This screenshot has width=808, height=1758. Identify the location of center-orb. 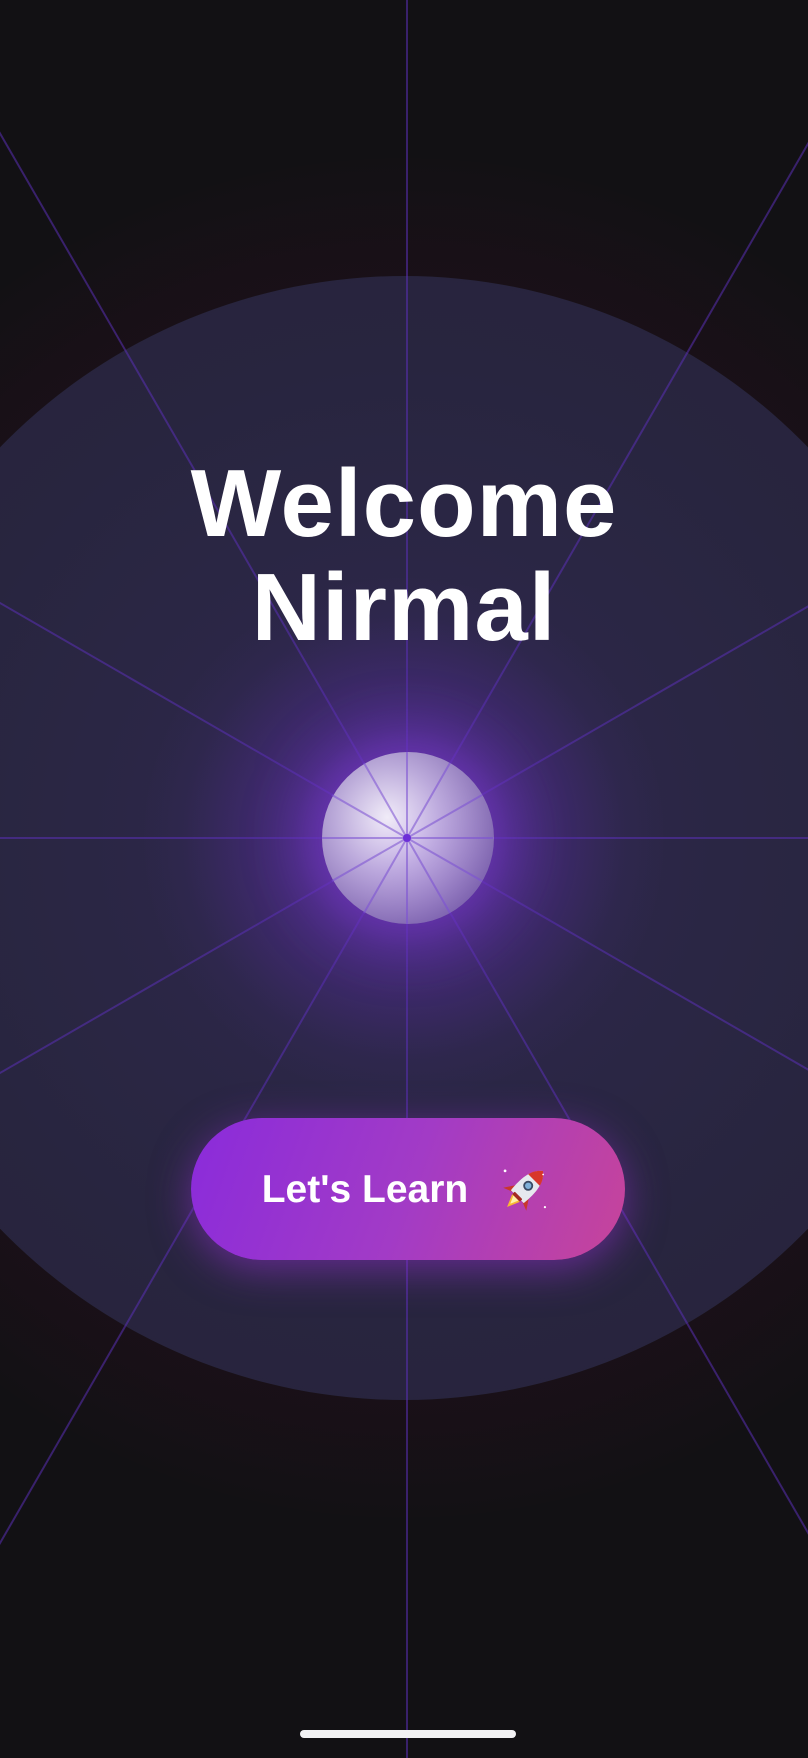
(408, 838).